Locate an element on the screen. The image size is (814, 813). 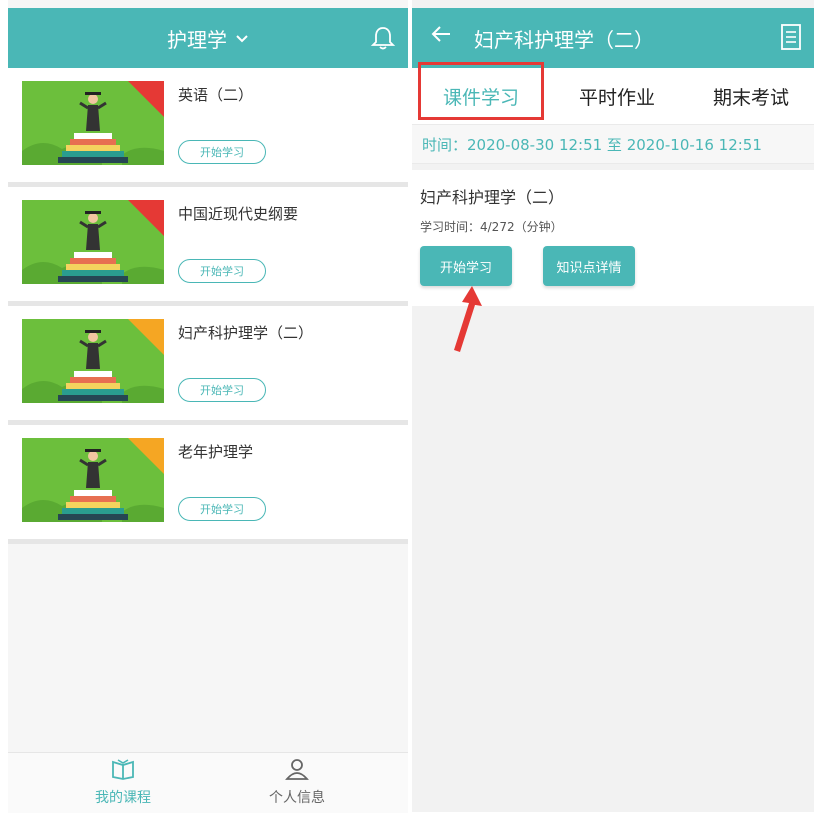
tab-final-exam: 期末考试 is located at coordinates (751, 96).